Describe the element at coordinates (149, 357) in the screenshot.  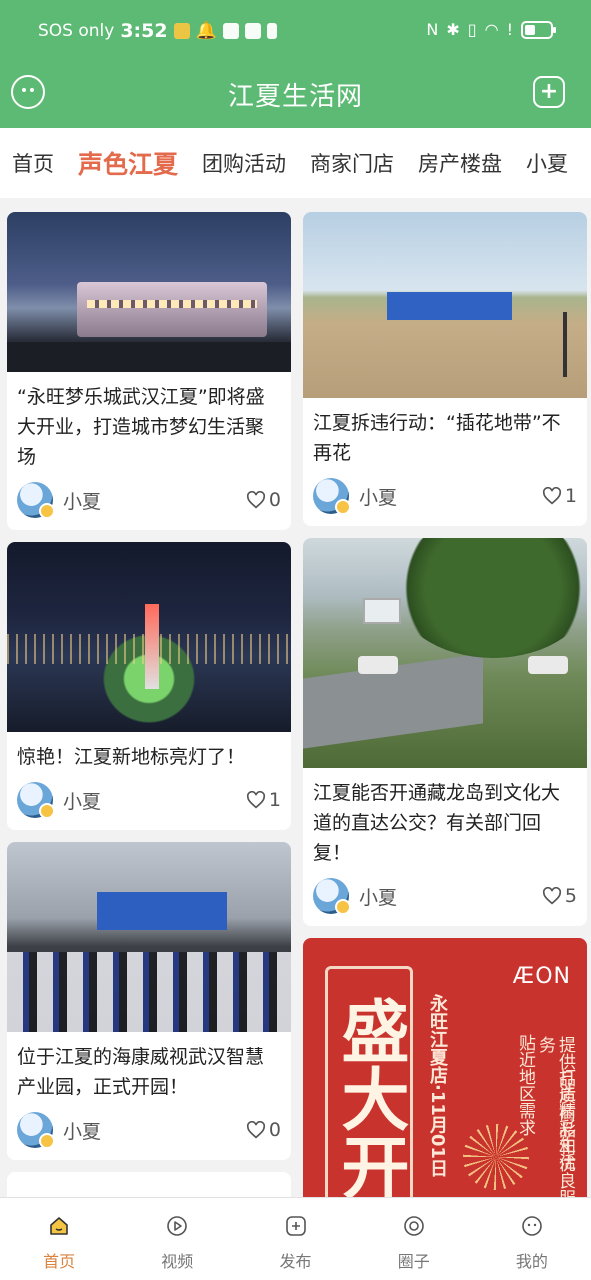
I see `mall-road` at that location.